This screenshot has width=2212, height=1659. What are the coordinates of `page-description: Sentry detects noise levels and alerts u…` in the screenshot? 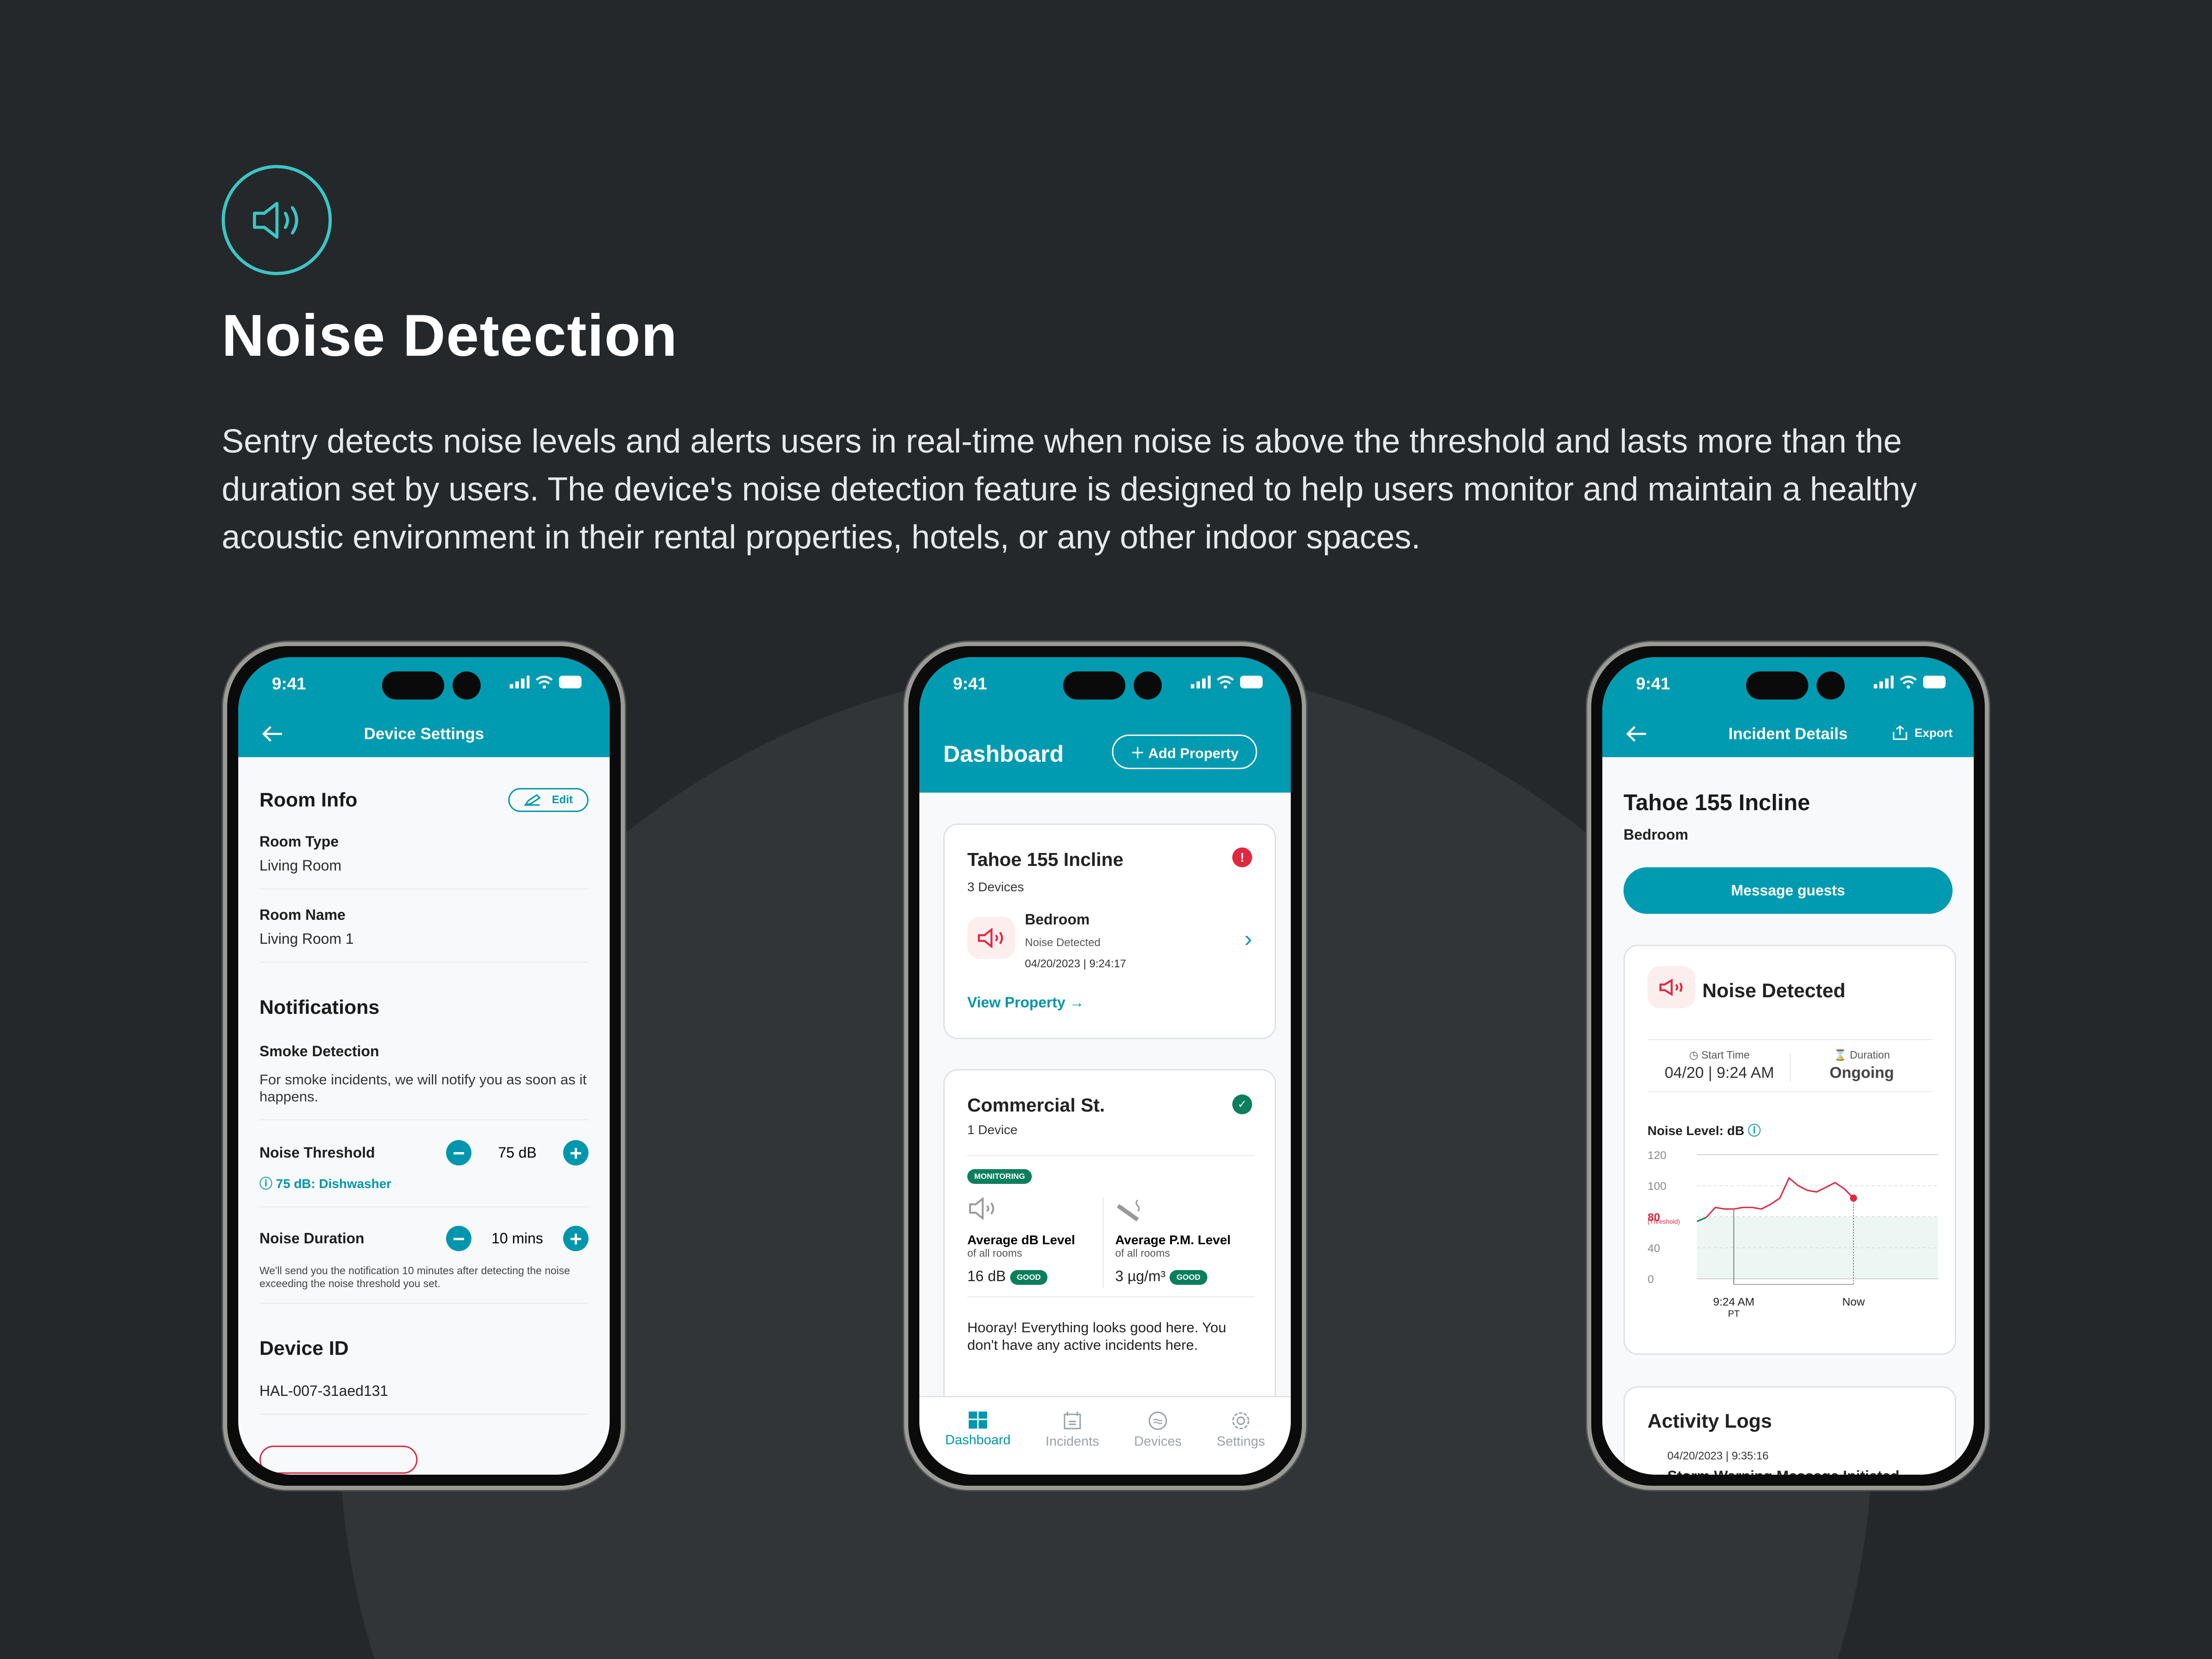 It's located at (1069, 489).